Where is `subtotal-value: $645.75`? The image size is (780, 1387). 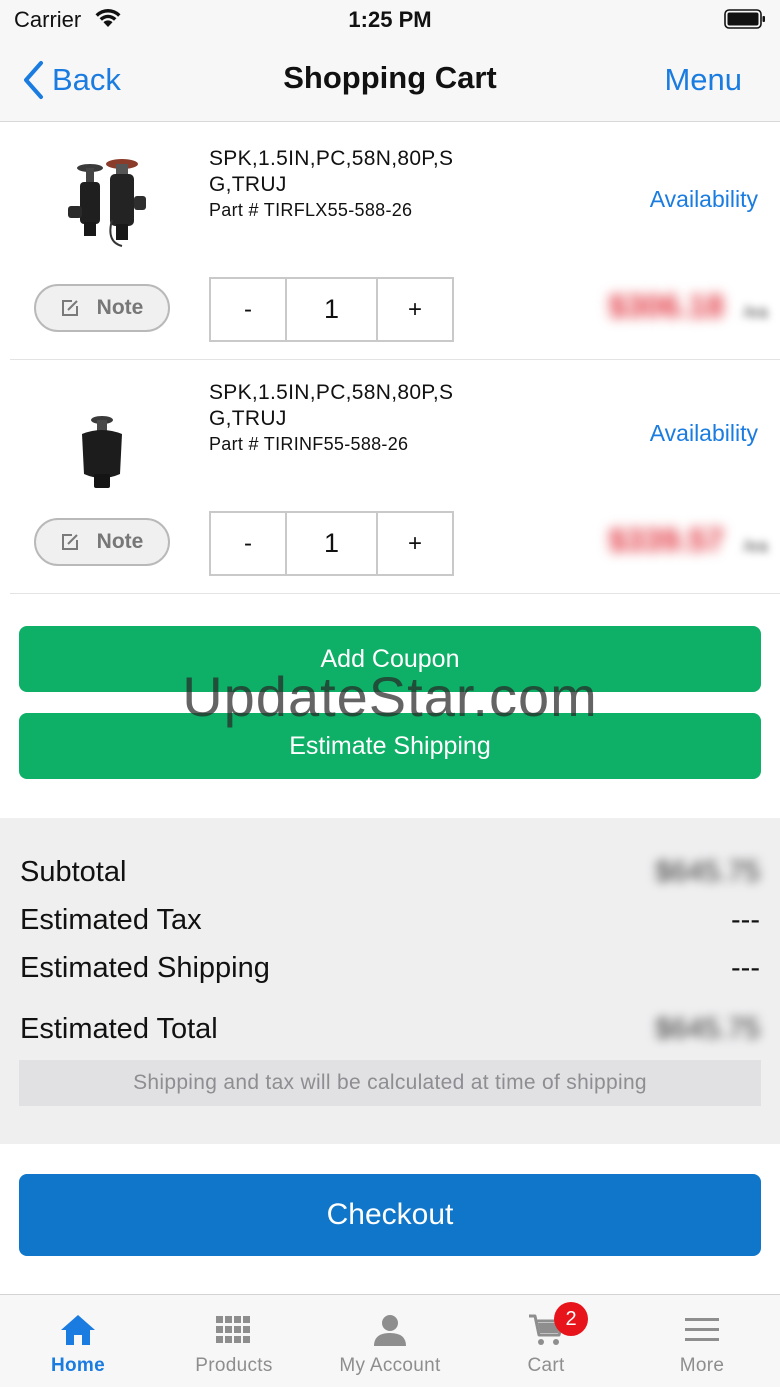
subtotal-value: $645.75 is located at coordinates (707, 872).